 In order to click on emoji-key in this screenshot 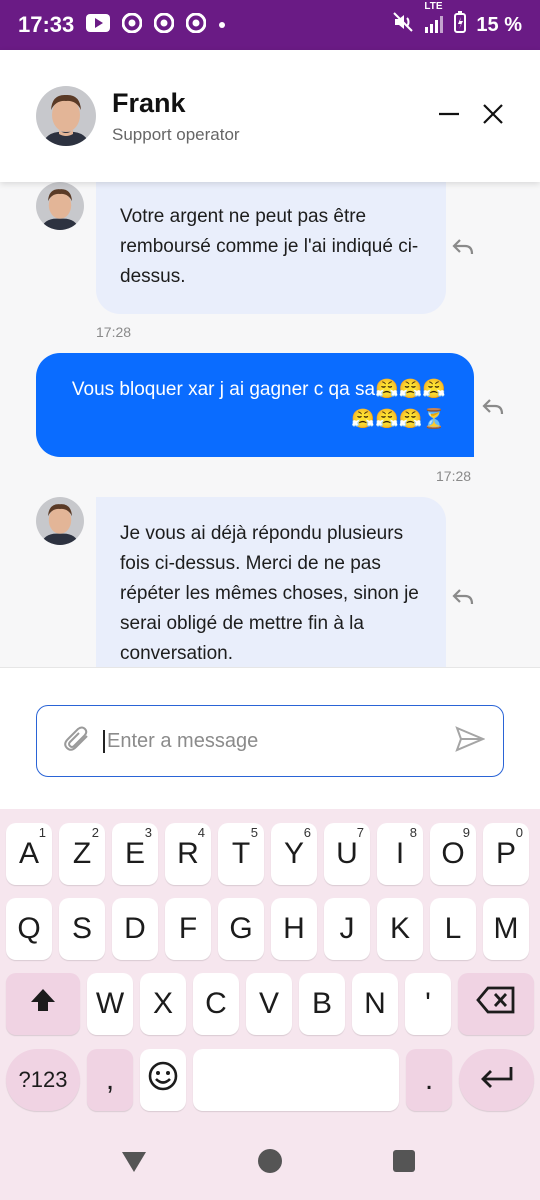, I will do `click(163, 1080)`.